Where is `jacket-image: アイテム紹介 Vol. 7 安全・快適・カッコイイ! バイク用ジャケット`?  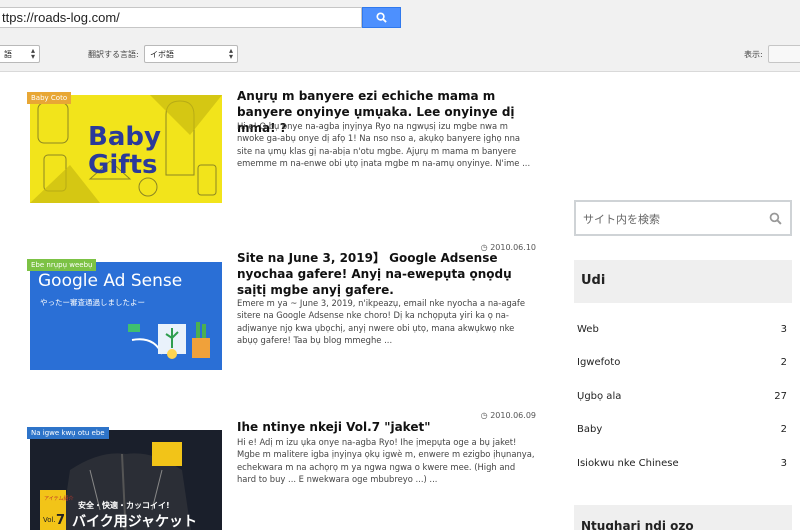 jacket-image: アイテム紹介 Vol. 7 安全・快適・カッコイイ! バイク用ジャケット is located at coordinates (126, 480).